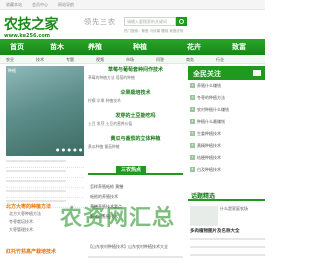 The image size is (320, 267). I want to click on subnav-item: 视频, so click(100, 60).